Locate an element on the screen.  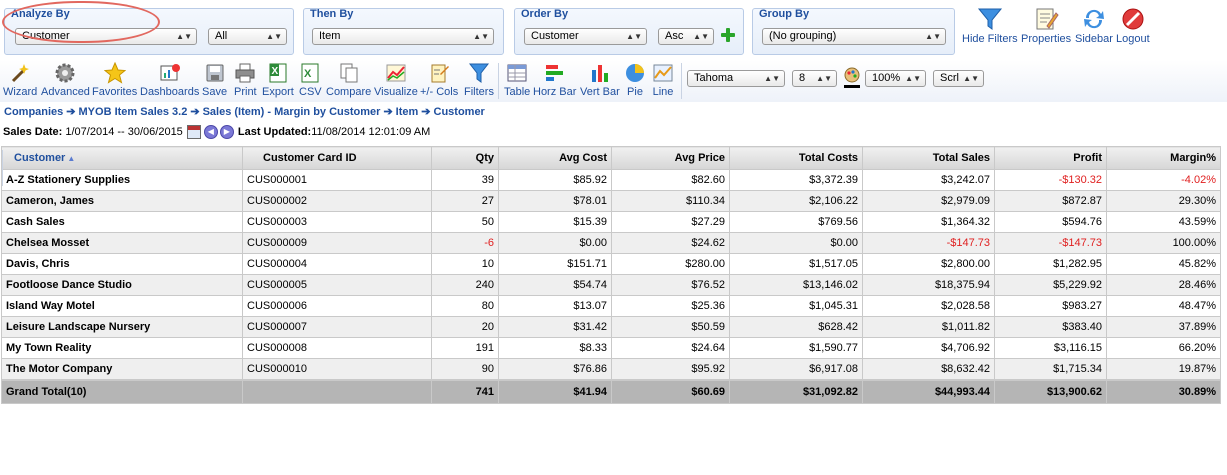
cell-avg-cost: $151.71 is located at coordinates (555, 264).